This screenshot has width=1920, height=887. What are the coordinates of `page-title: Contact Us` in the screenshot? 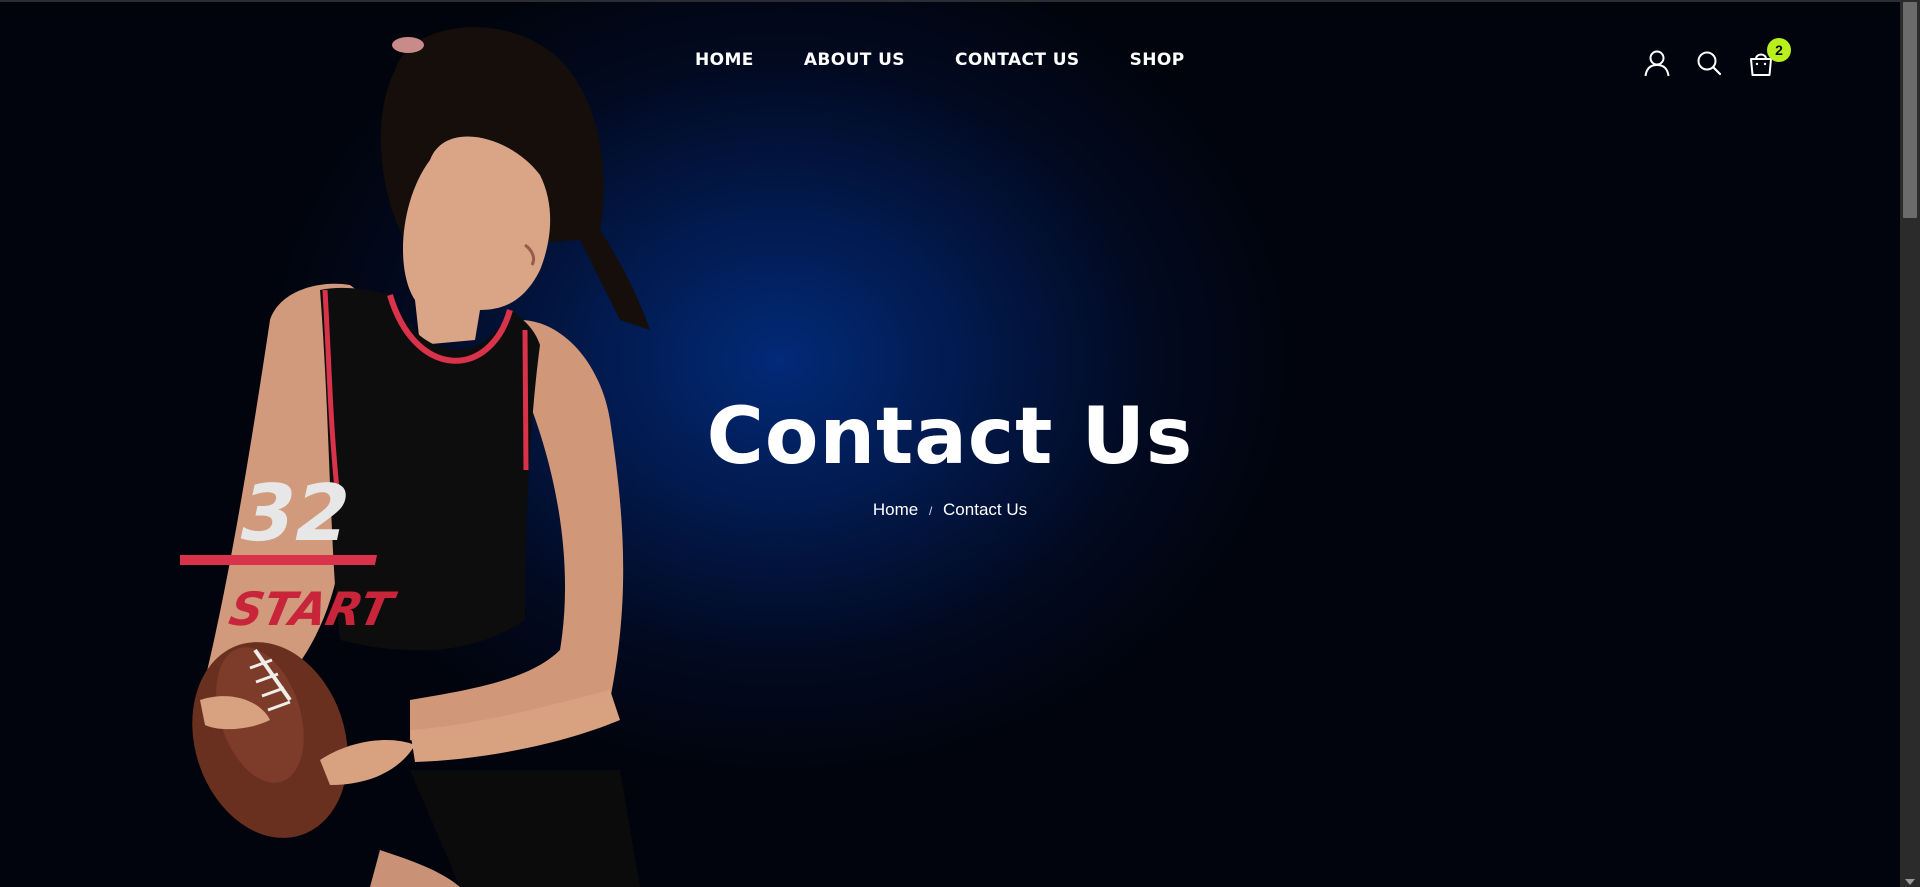 It's located at (950, 437).